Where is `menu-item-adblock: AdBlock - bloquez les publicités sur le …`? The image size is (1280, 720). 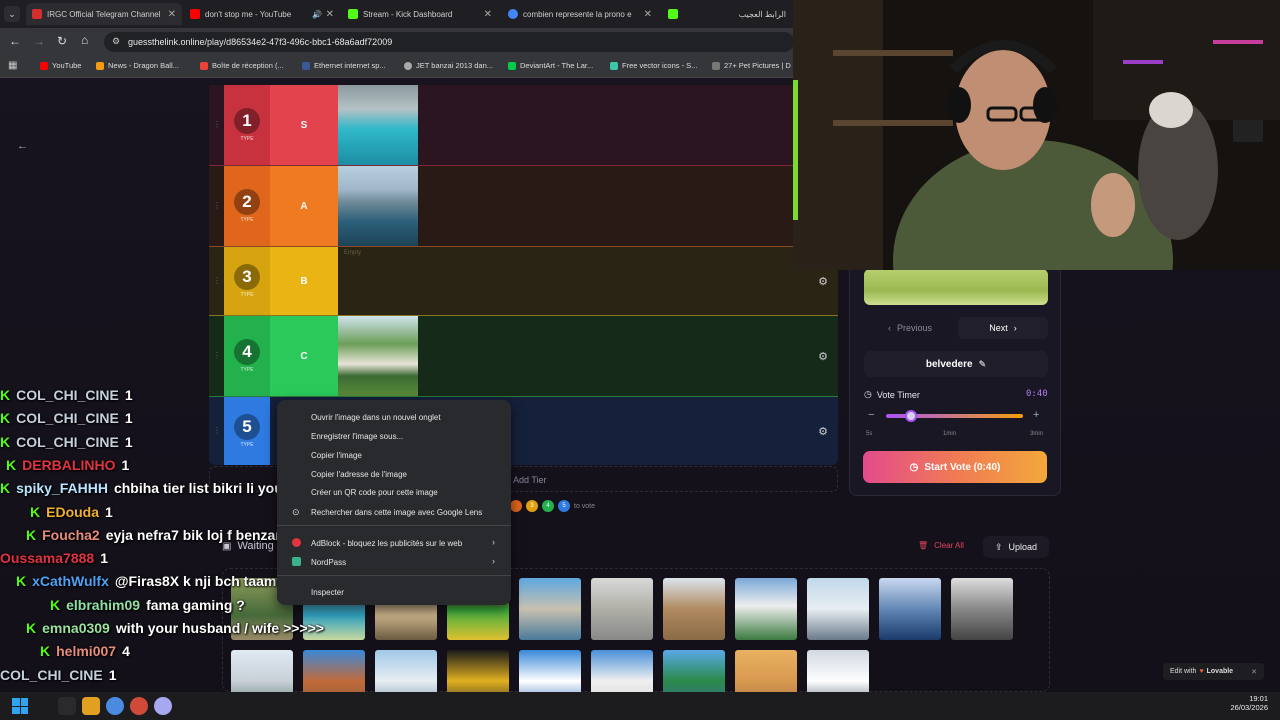
menu-item-adblock: AdBlock - bloquez les publicités sur le … is located at coordinates (386, 543).